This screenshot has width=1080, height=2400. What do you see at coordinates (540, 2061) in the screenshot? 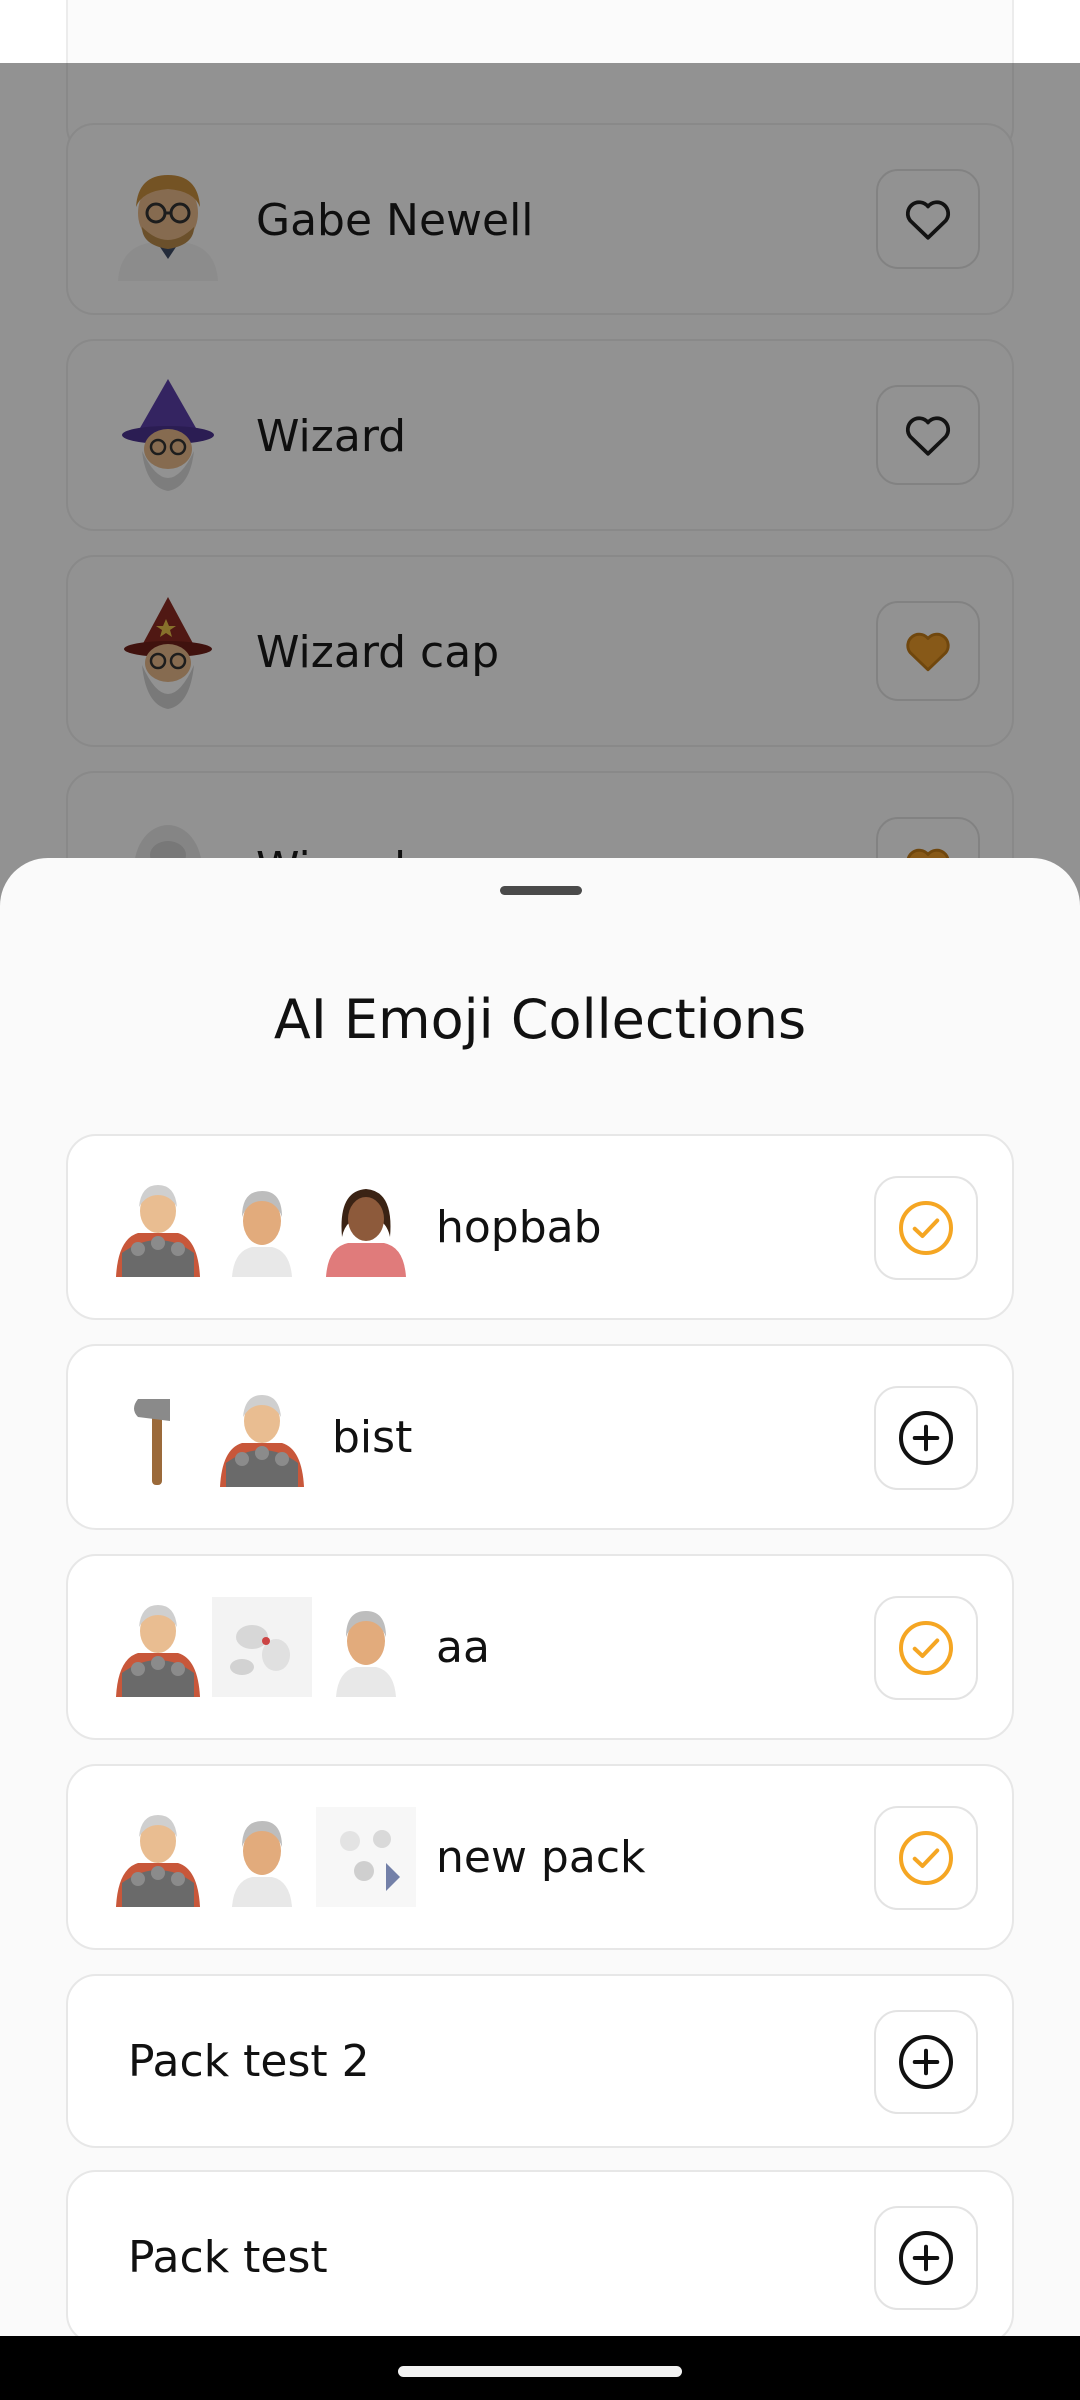
I see `collection-card-pack-test-2: Pack test 2` at bounding box center [540, 2061].